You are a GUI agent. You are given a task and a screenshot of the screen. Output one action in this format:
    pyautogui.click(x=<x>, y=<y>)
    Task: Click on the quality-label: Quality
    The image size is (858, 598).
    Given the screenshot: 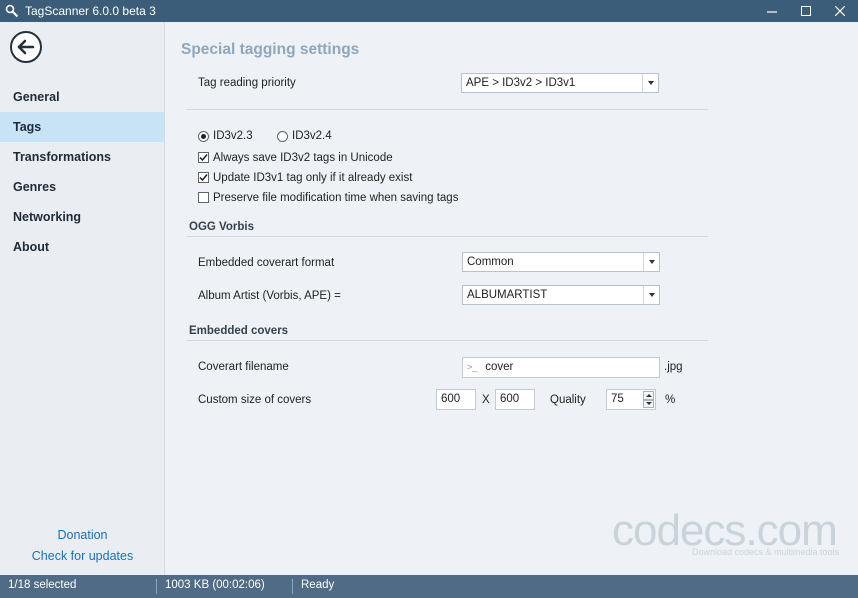 What is the action you would take?
    pyautogui.click(x=568, y=400)
    